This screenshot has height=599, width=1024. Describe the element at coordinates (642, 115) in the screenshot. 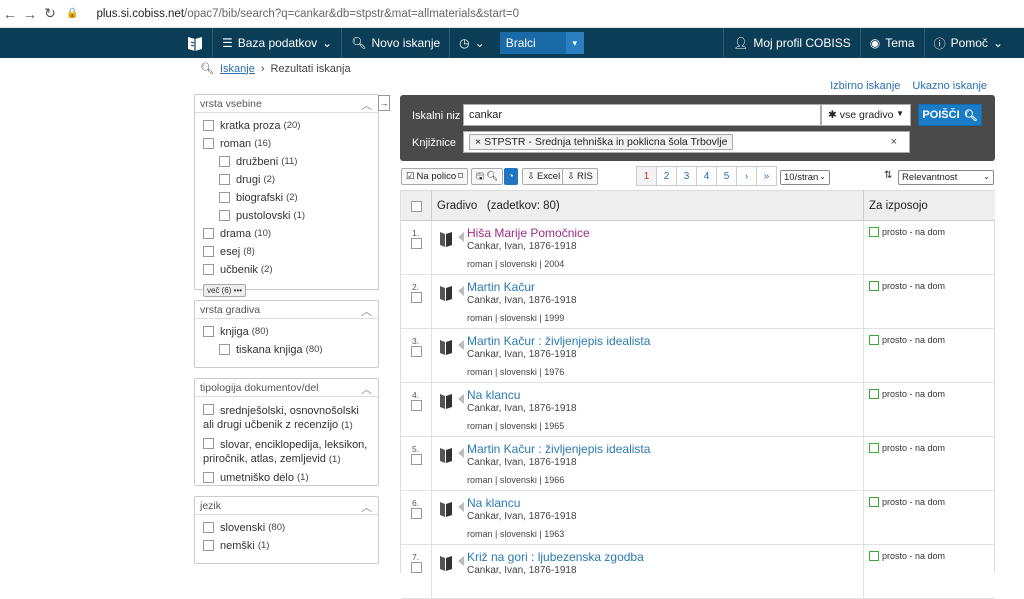

I see `search-input: cankar` at that location.